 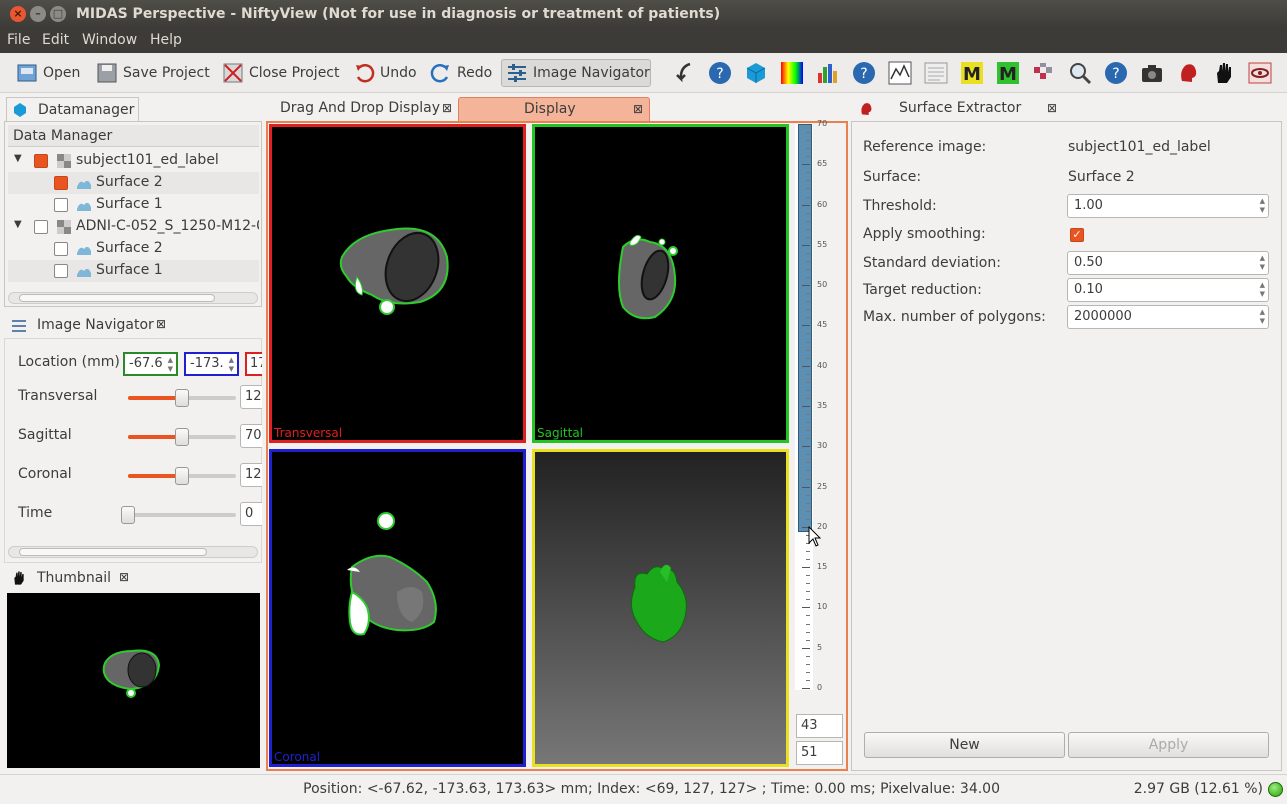 What do you see at coordinates (48, 73) in the screenshot?
I see `open-button: Open` at bounding box center [48, 73].